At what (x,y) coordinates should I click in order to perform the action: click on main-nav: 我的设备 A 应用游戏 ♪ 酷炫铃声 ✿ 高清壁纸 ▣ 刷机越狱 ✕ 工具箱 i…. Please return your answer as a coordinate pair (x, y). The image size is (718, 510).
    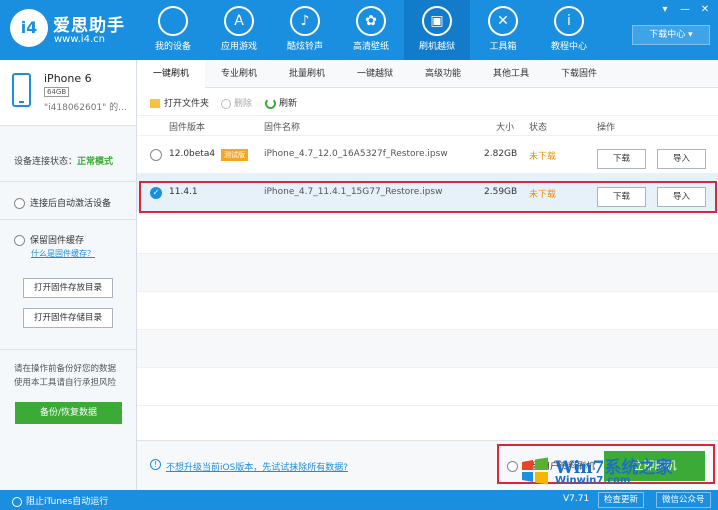
    Looking at the image, I should click on (371, 30).